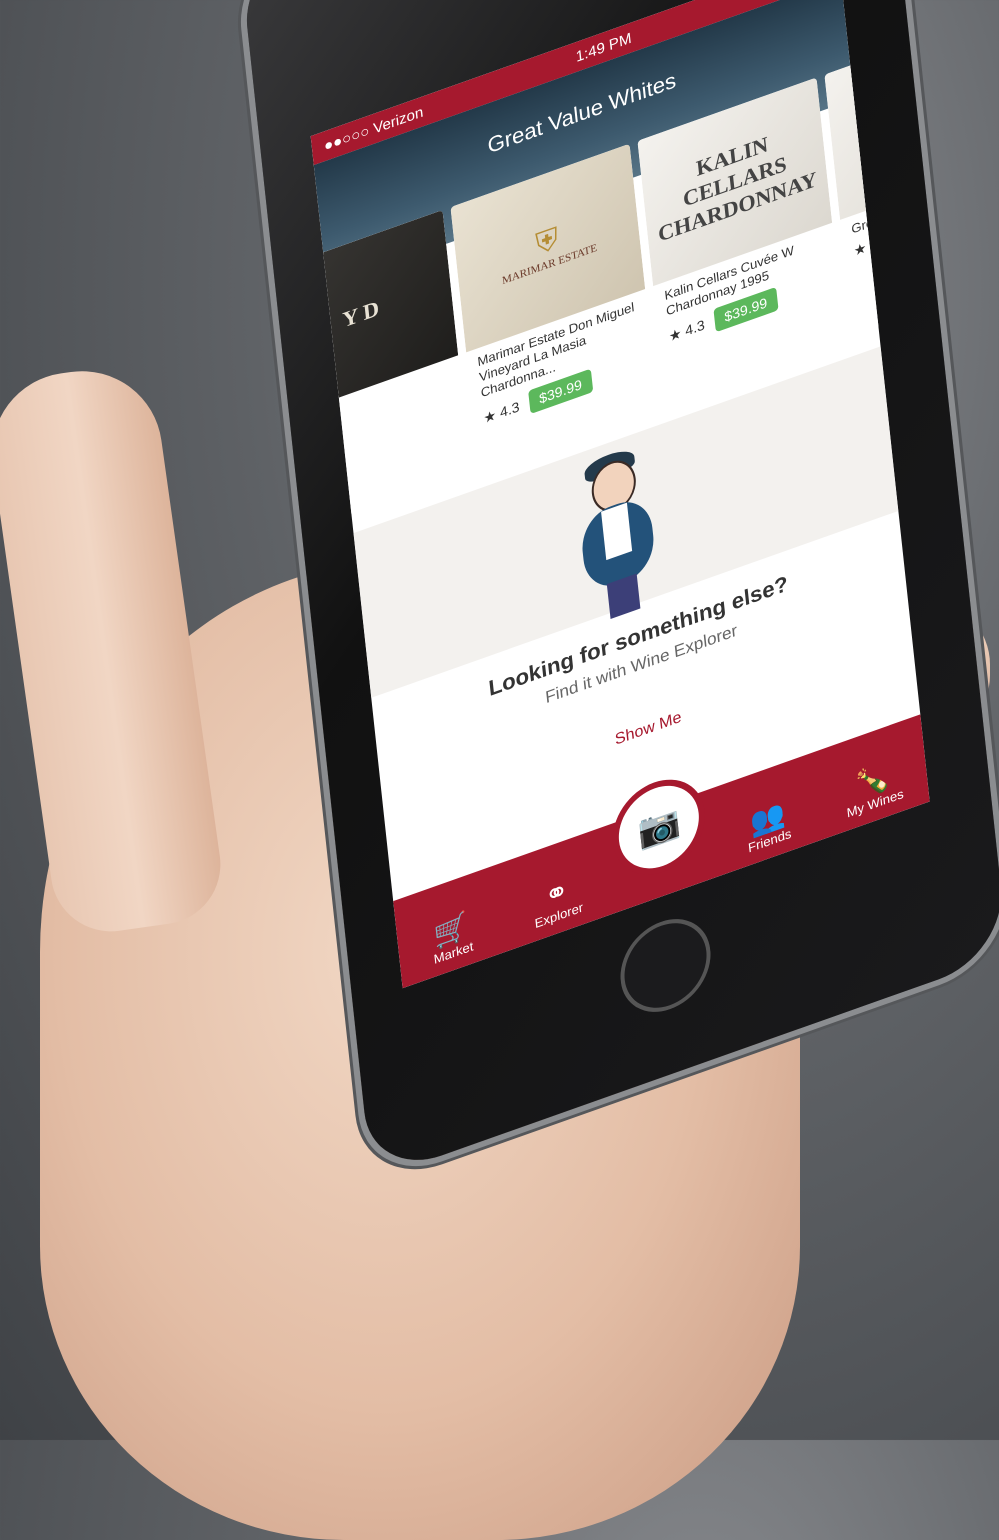 Image resolution: width=999 pixels, height=1540 pixels. Describe the element at coordinates (361, 314) in the screenshot. I see `wine-label-text: Y D` at that location.